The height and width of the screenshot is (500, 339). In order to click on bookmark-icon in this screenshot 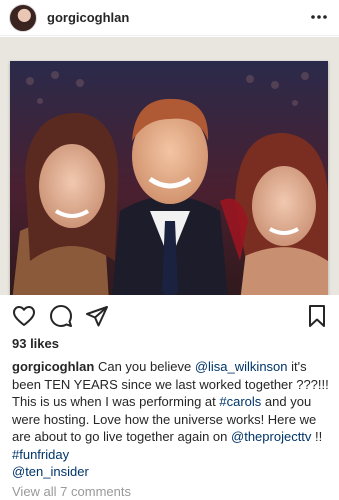, I will do `click(317, 316)`.